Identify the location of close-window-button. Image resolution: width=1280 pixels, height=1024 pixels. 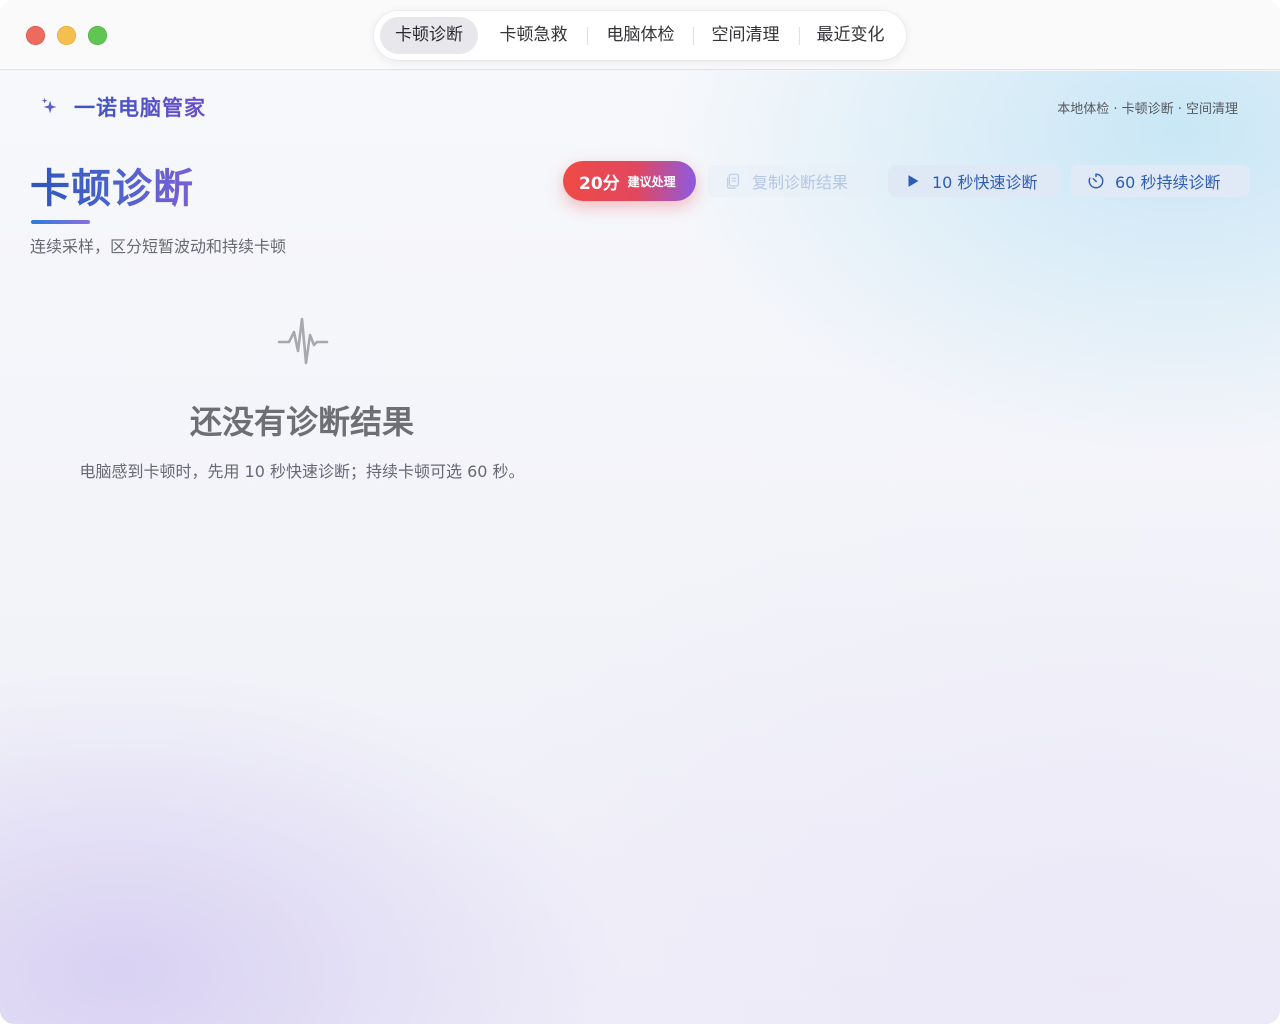
(35, 35).